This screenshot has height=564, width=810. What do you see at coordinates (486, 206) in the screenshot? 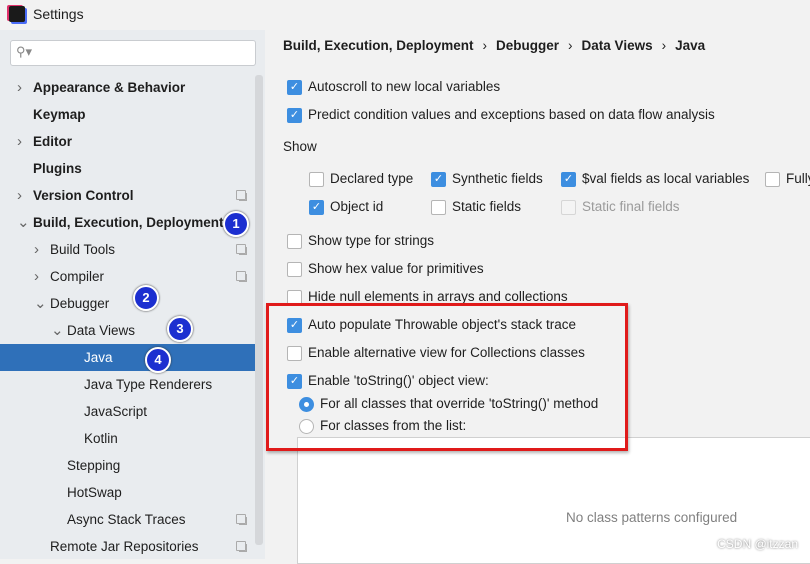
I see `static-fields-label: Static fields` at bounding box center [486, 206].